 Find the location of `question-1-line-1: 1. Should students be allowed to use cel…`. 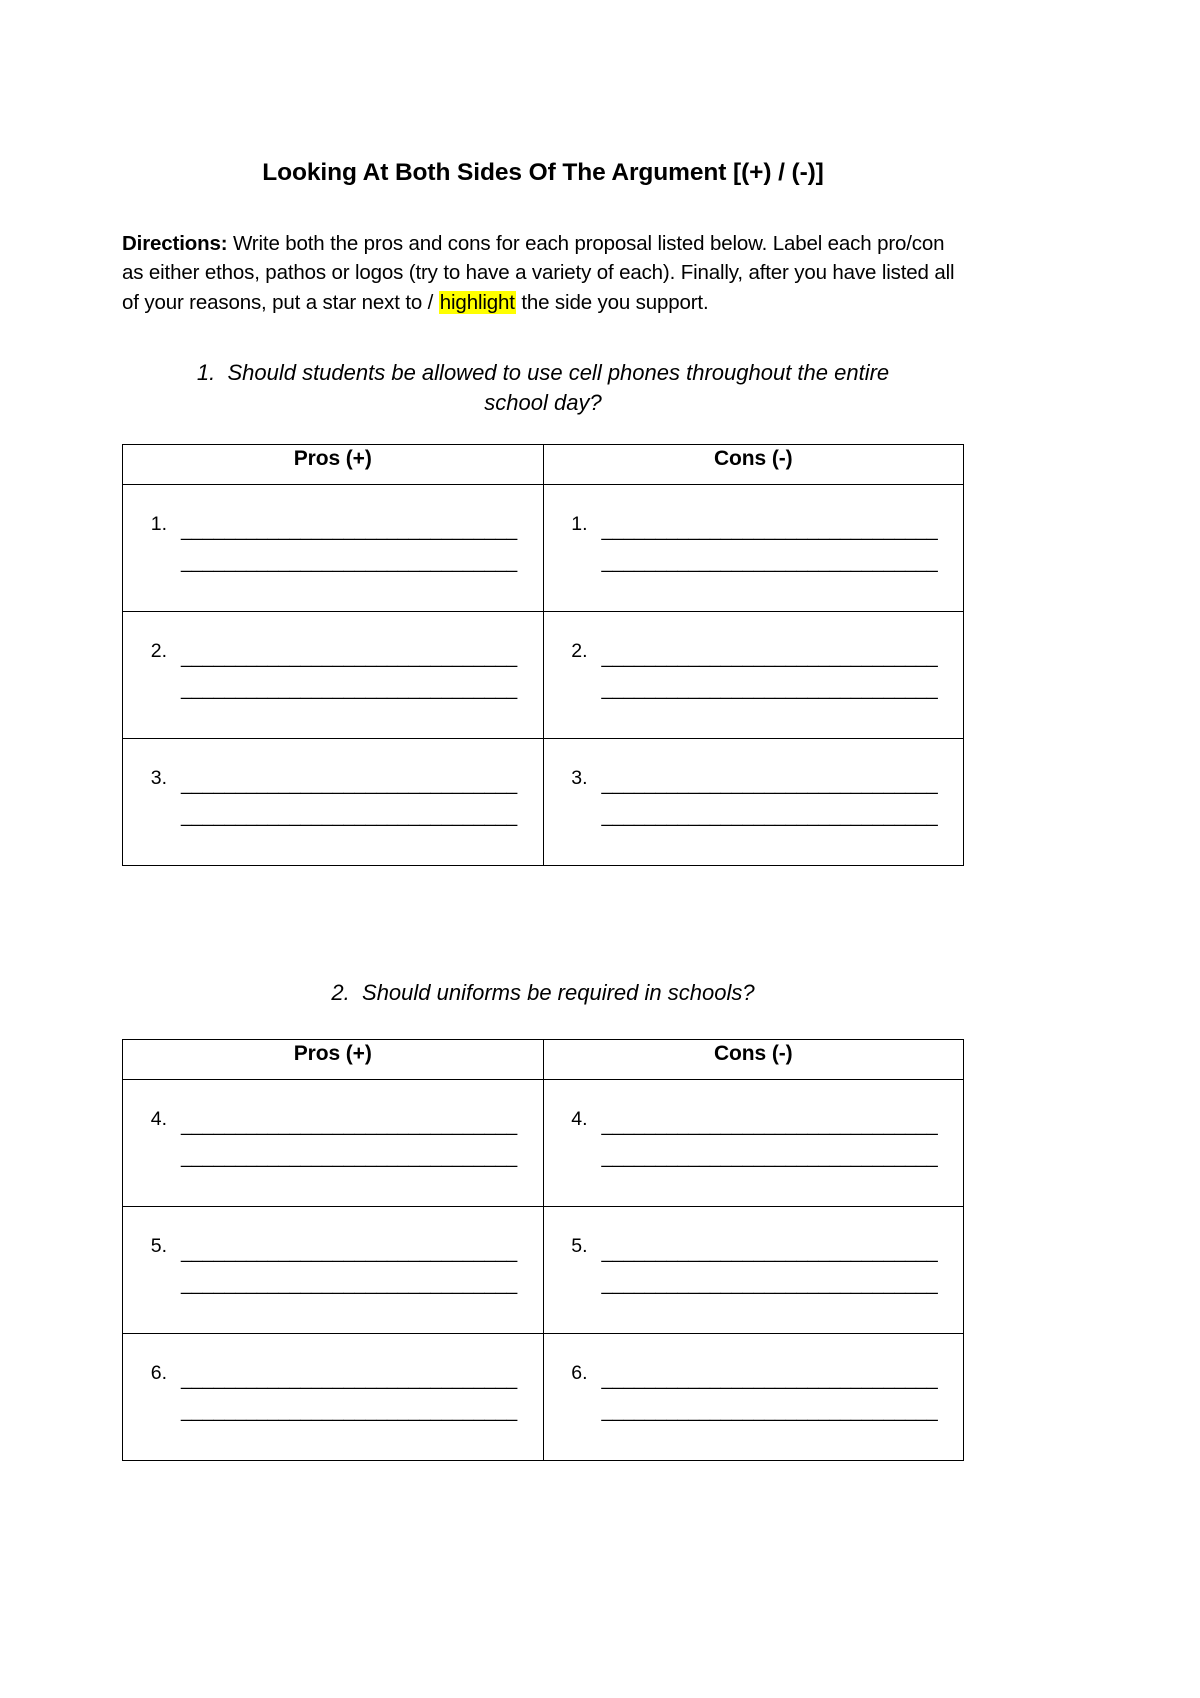

question-1-line-1: 1. Should students be allowed to use cel… is located at coordinates (543, 373).